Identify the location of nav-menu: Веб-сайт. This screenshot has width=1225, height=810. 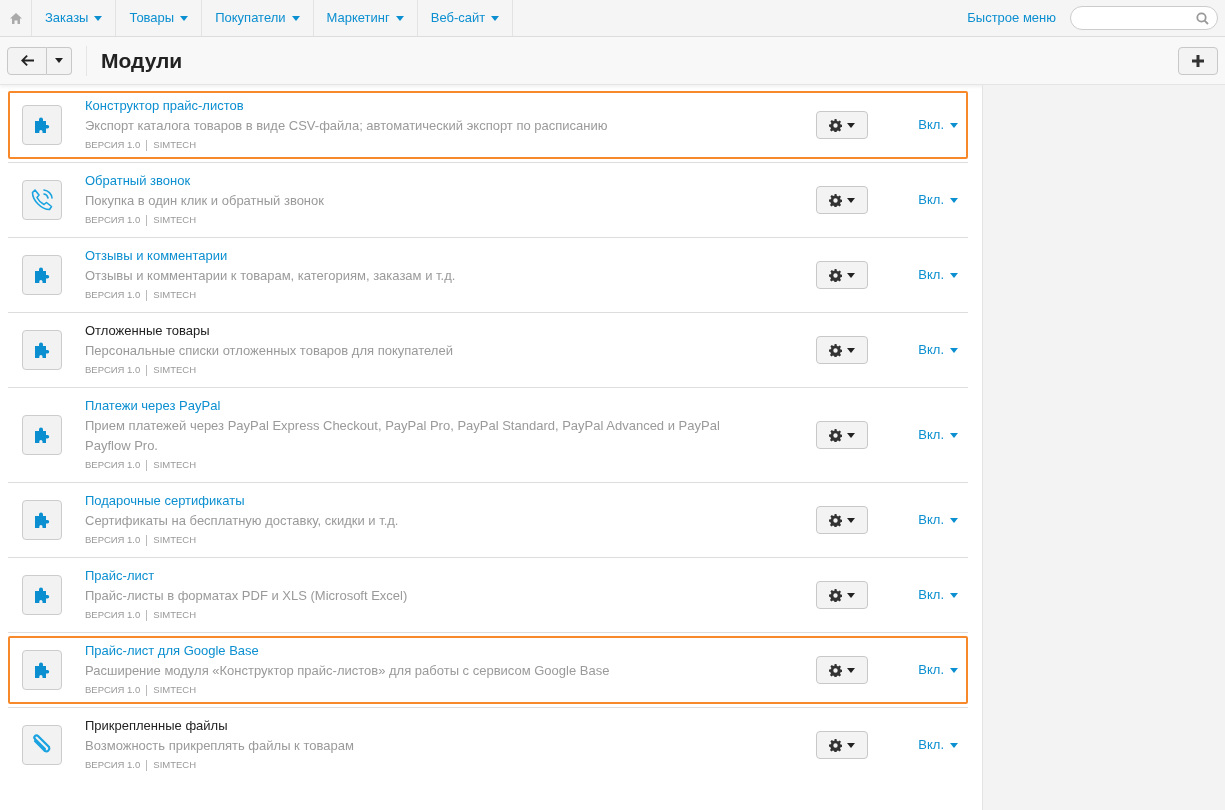
(465, 18).